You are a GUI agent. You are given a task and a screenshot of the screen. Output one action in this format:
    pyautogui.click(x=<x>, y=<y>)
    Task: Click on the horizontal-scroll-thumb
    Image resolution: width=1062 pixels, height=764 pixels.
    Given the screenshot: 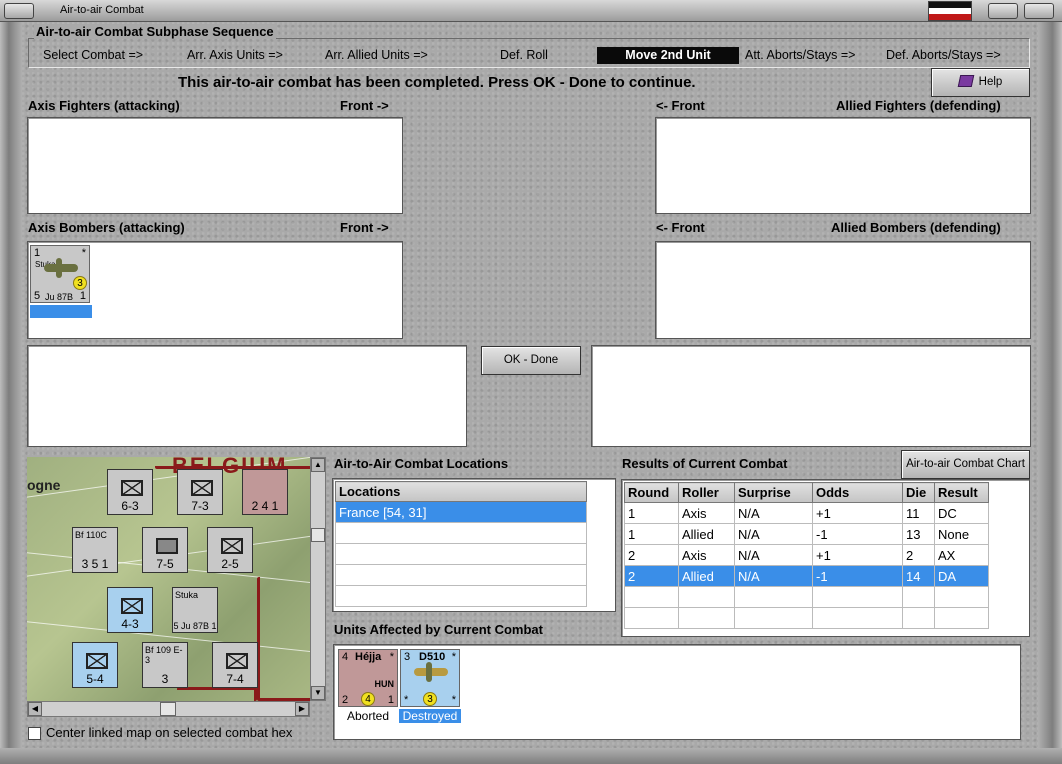 What is the action you would take?
    pyautogui.click(x=168, y=709)
    